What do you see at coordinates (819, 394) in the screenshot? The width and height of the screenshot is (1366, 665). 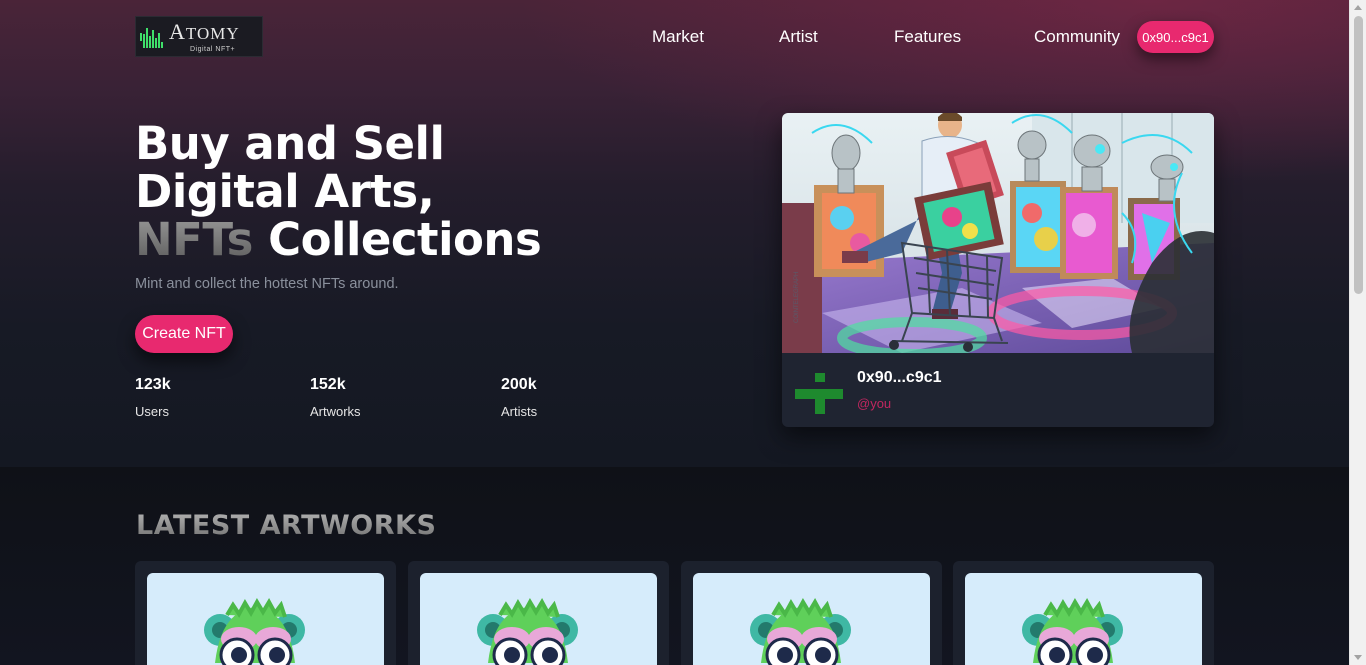 I see `owner-avatar` at bounding box center [819, 394].